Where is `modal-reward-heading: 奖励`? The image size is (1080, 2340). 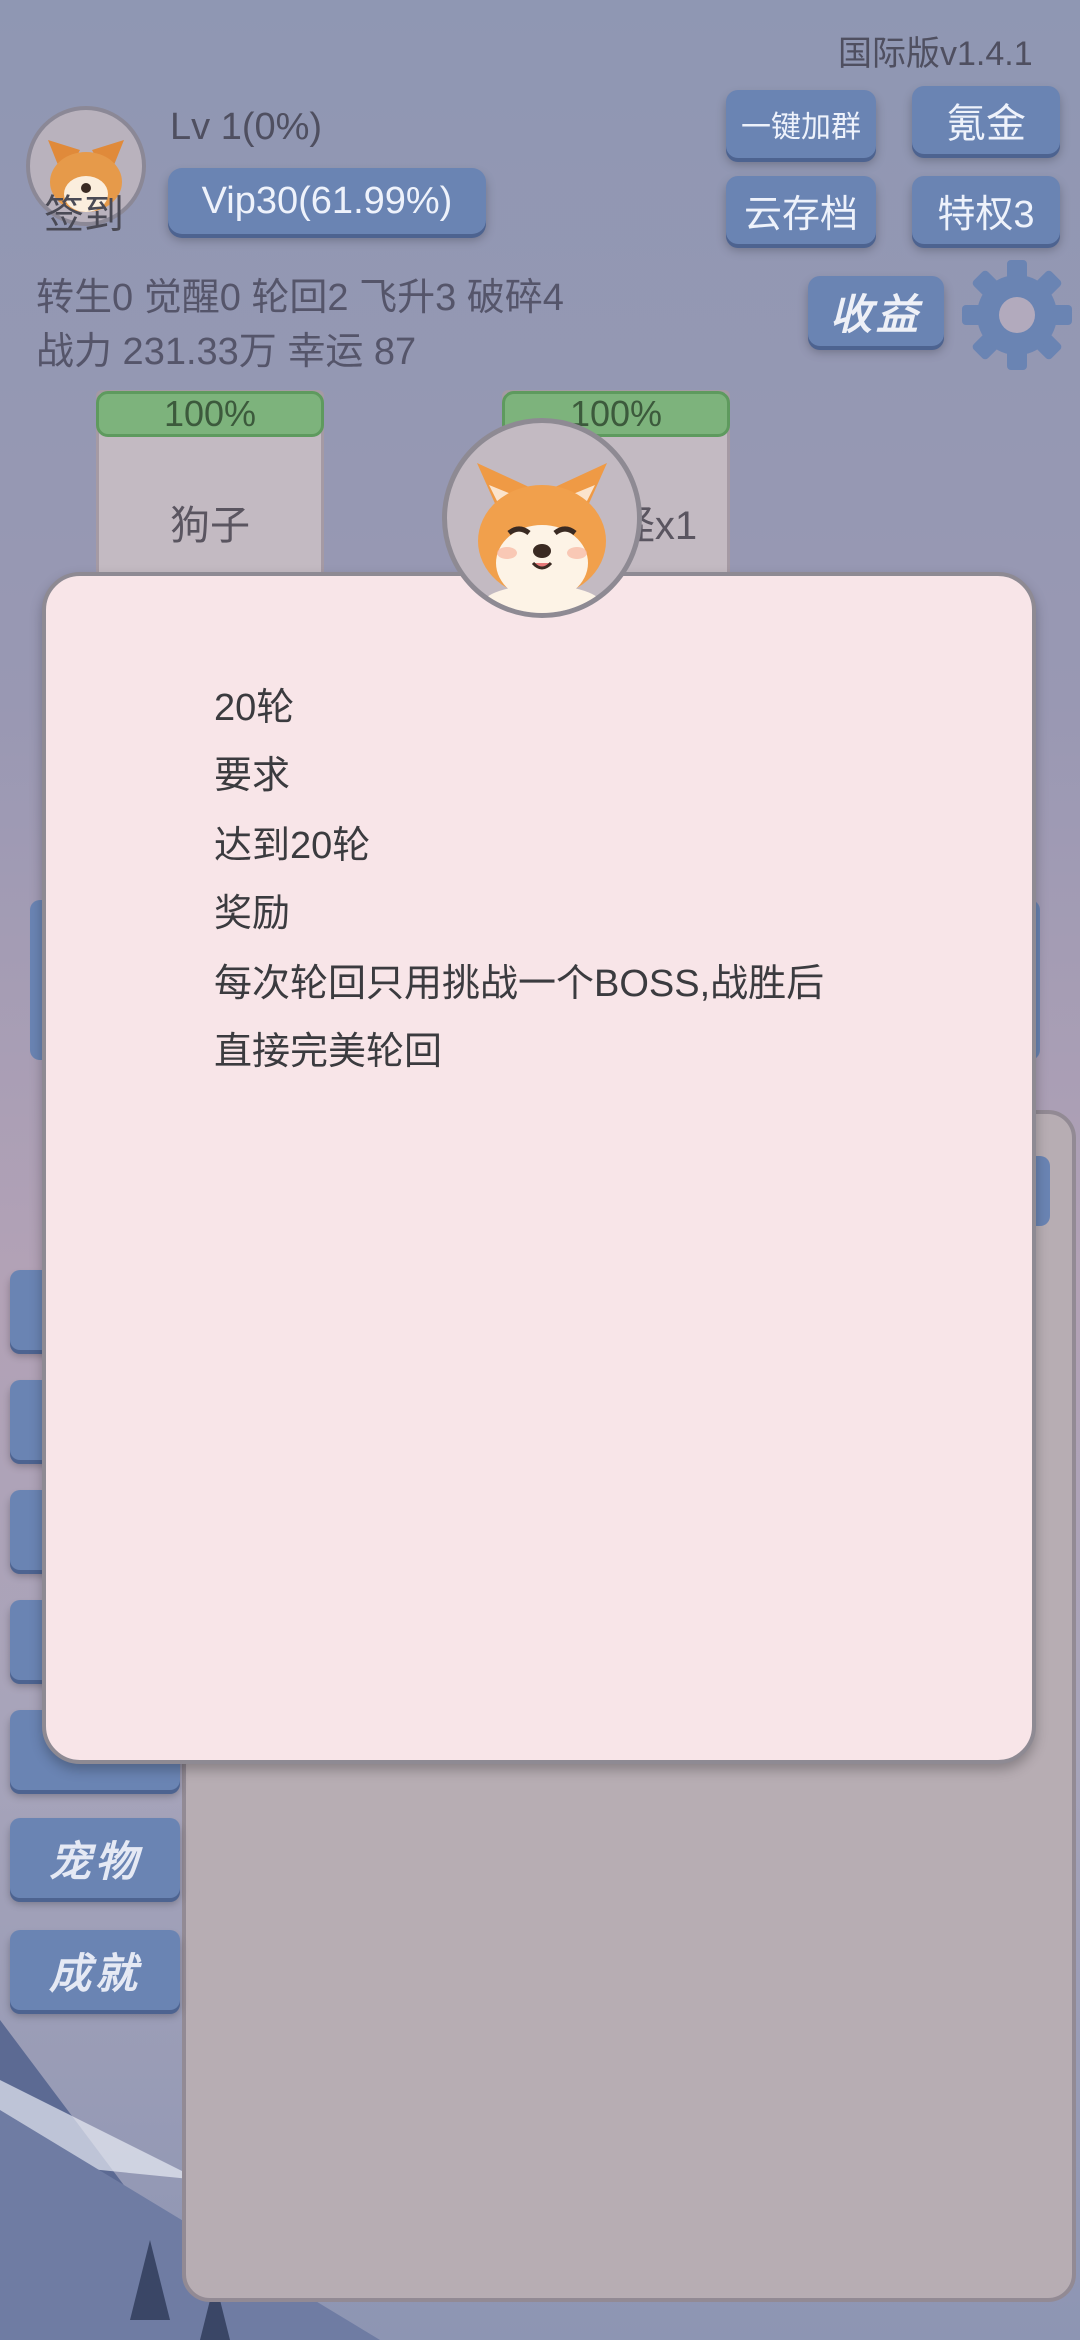
modal-reward-heading: 奖励 is located at coordinates (252, 914).